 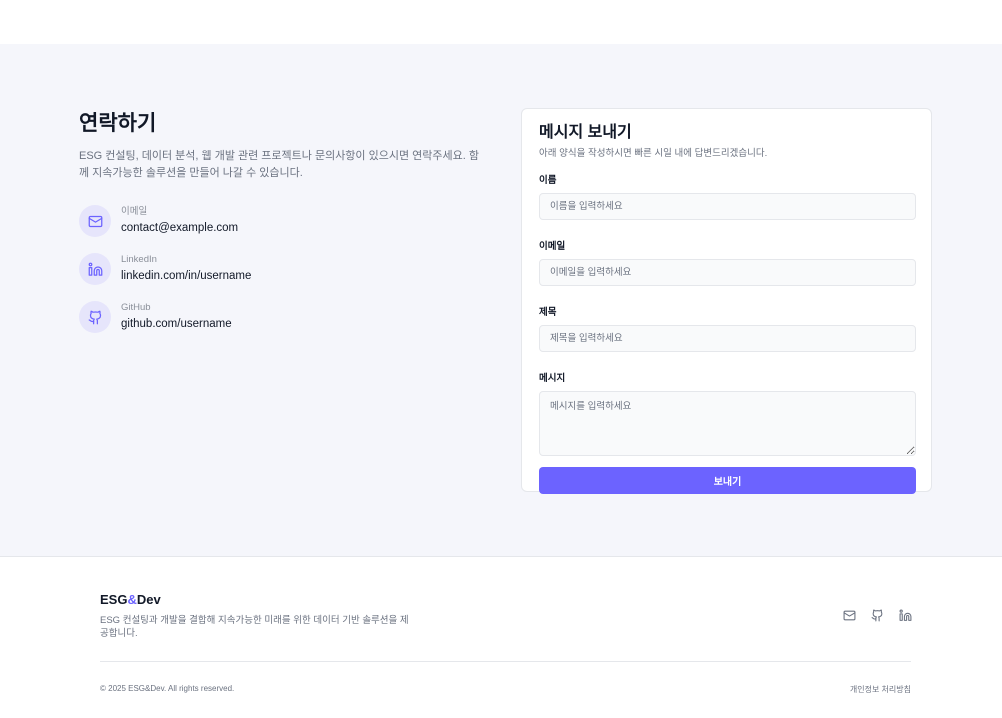 What do you see at coordinates (279, 317) in the screenshot?
I see `contact-item-github: GitHub github.com/username` at bounding box center [279, 317].